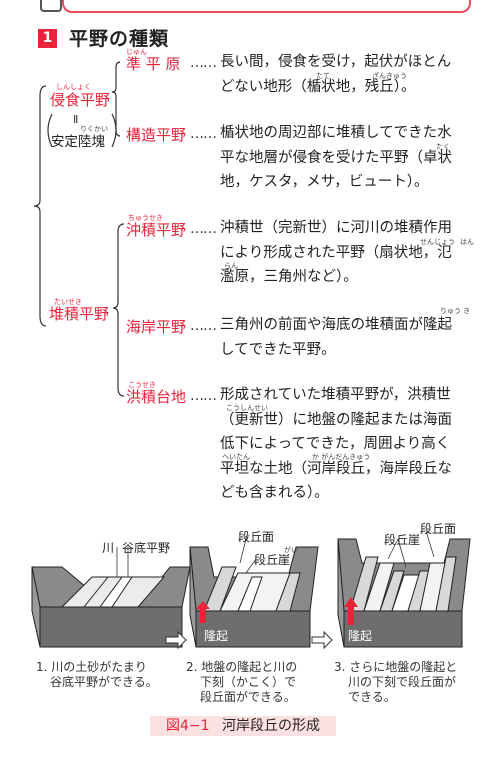  What do you see at coordinates (248, 682) in the screenshot?
I see `caption-line: 下刻（かこく）で` at bounding box center [248, 682].